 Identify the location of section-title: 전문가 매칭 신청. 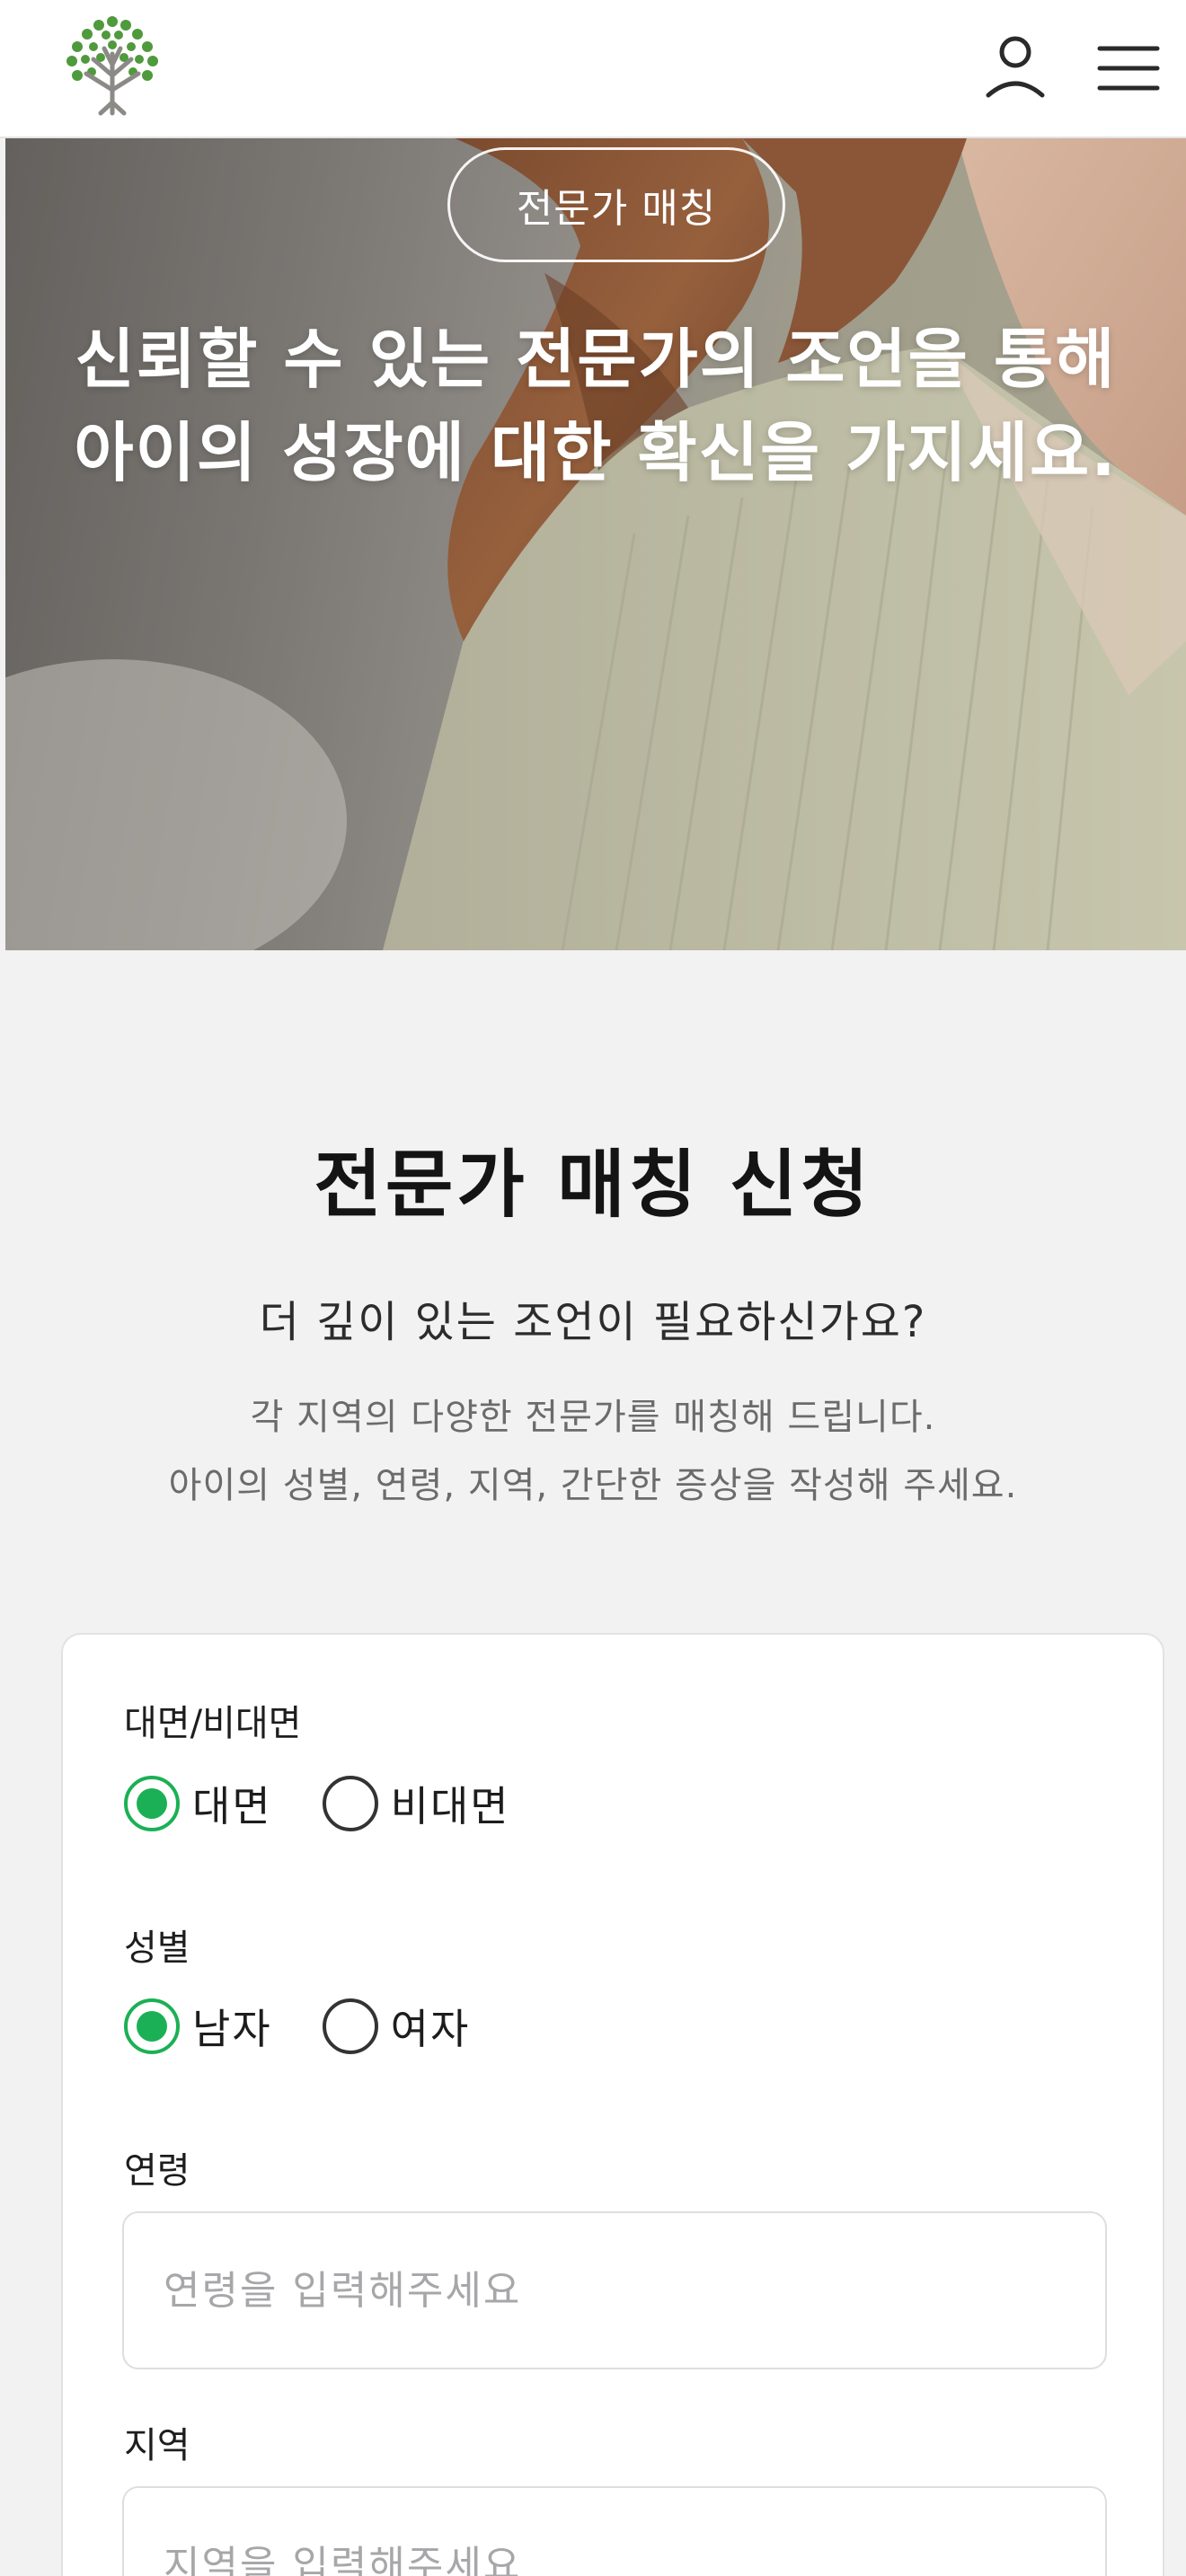
(593, 1185).